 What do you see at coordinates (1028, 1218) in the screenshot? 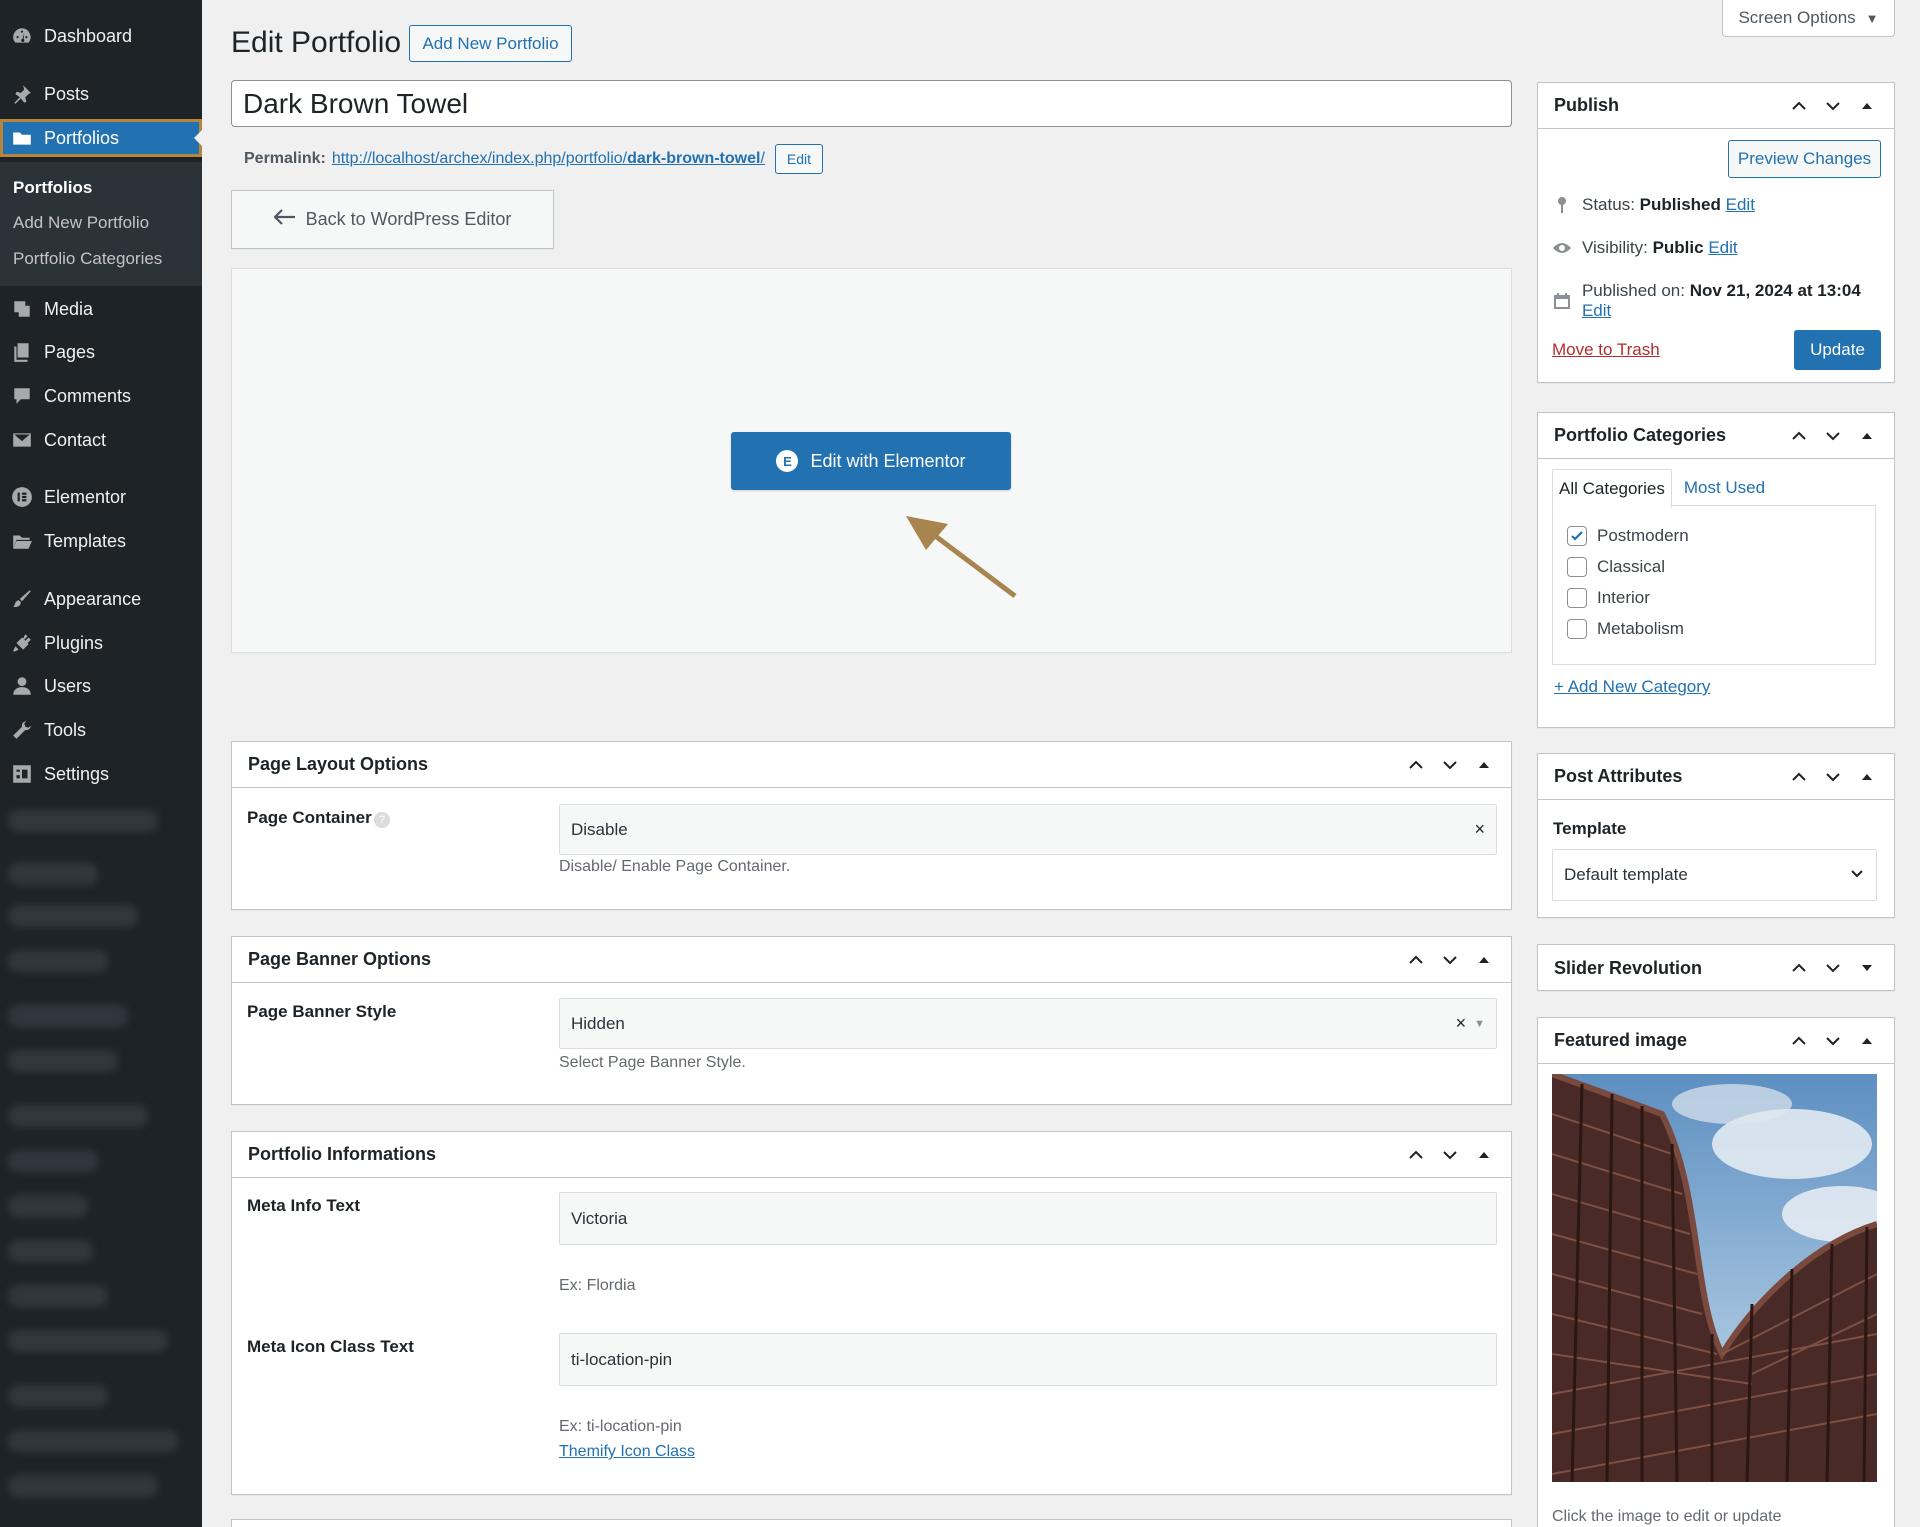
I see `meta-info-text-input: Victoria` at bounding box center [1028, 1218].